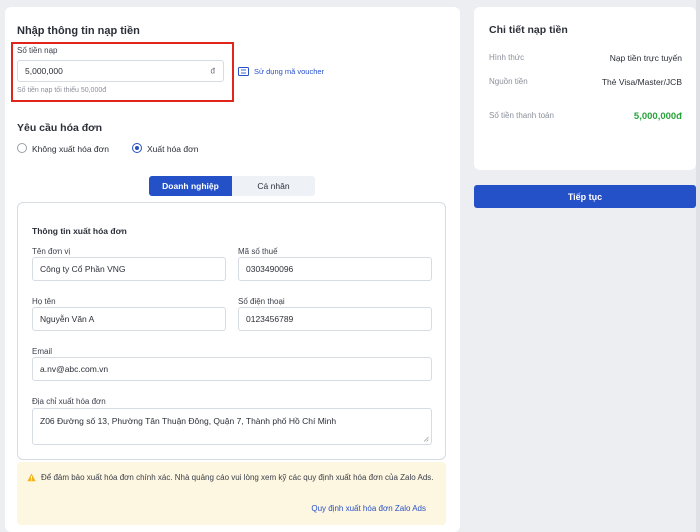 This screenshot has width=700, height=532. I want to click on scrollbar, so click(698, 266).